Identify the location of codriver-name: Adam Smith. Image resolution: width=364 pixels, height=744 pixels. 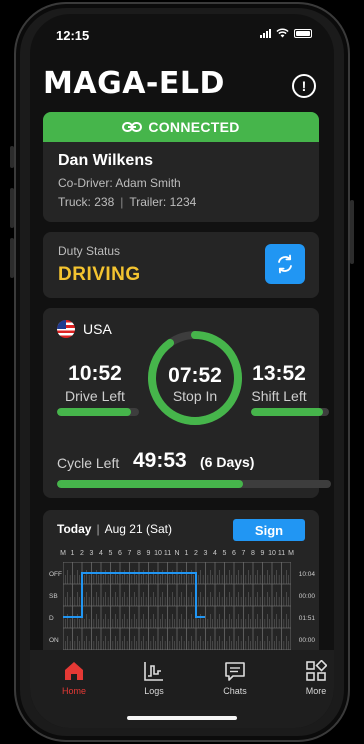
(148, 183).